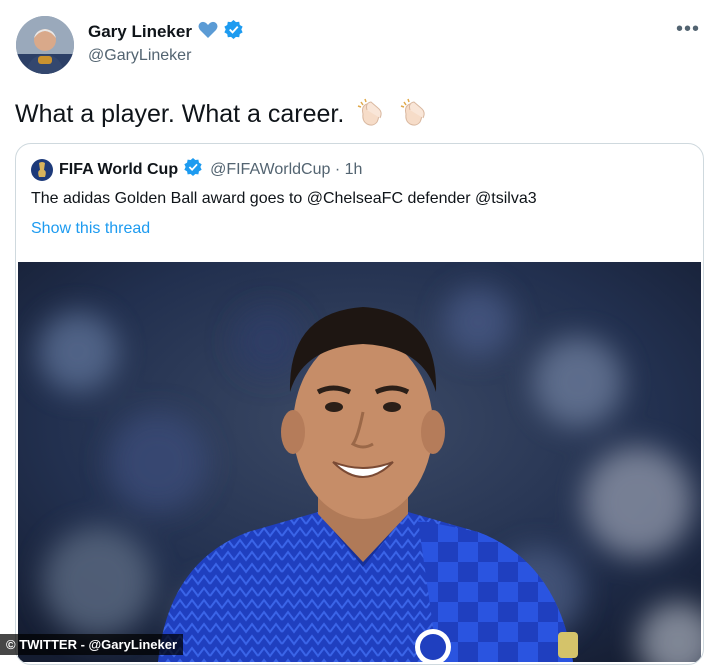 The height and width of the screenshot is (665, 720). What do you see at coordinates (139, 56) in the screenshot?
I see `author-handle: @GaryLineker` at bounding box center [139, 56].